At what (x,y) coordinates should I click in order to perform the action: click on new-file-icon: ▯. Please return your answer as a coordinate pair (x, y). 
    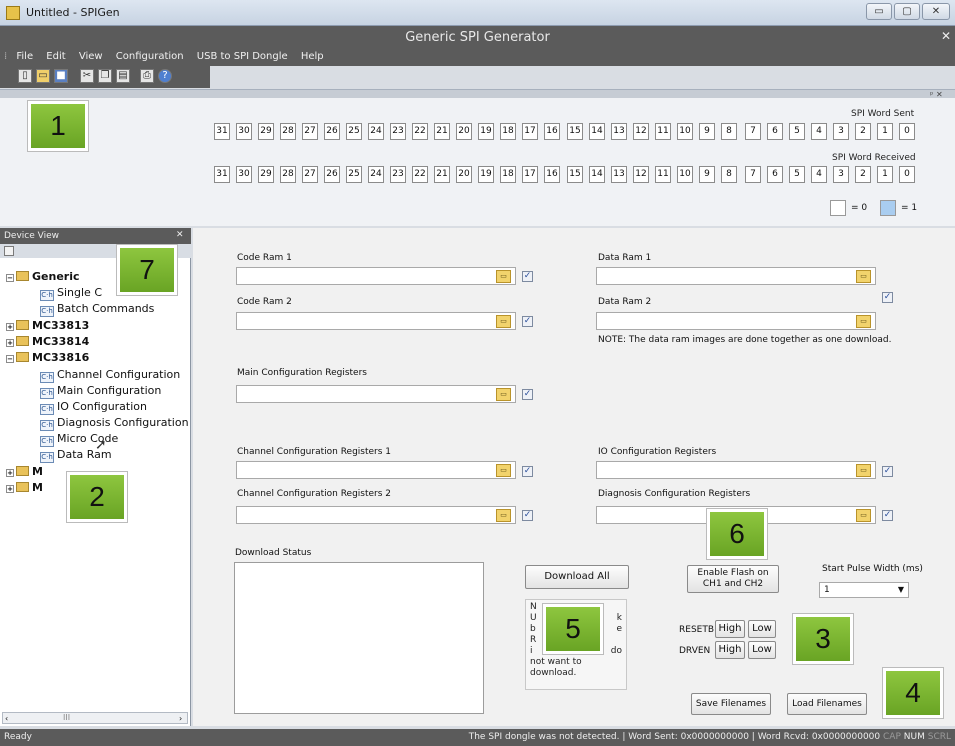
    Looking at the image, I should click on (25, 76).